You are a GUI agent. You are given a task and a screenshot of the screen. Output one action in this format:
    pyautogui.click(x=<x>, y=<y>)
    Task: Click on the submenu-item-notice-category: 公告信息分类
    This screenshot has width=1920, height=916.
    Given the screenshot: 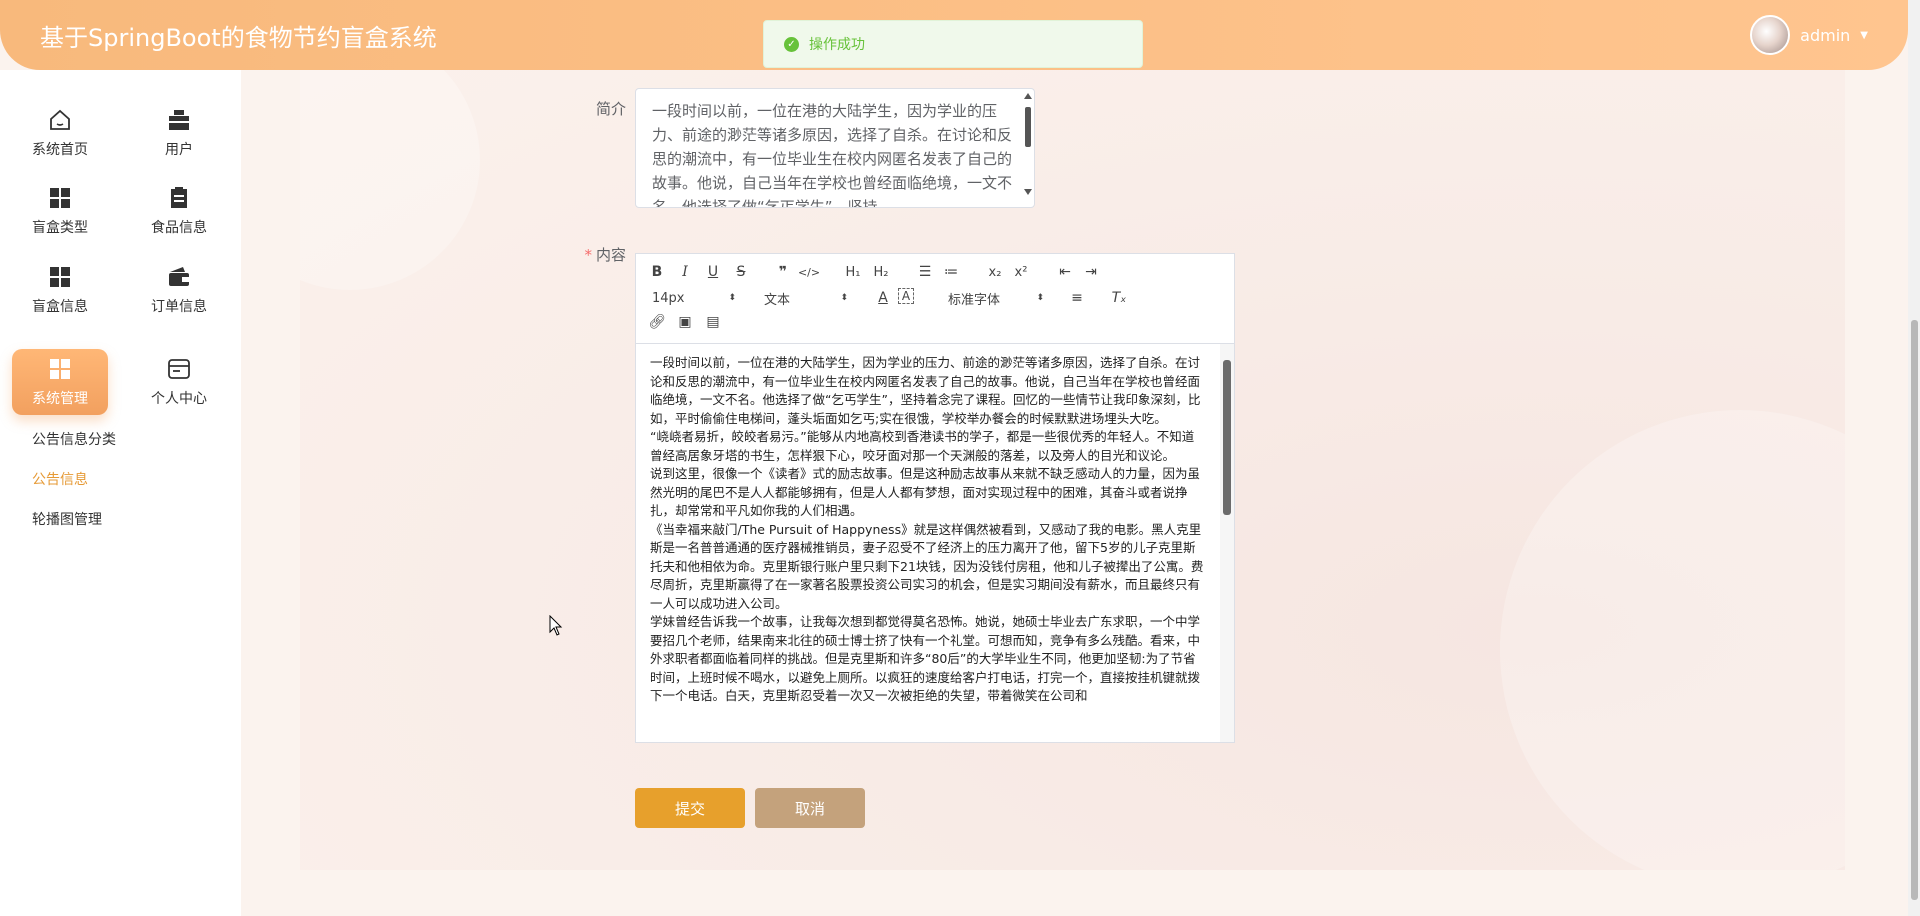 What is the action you would take?
    pyautogui.click(x=74, y=440)
    